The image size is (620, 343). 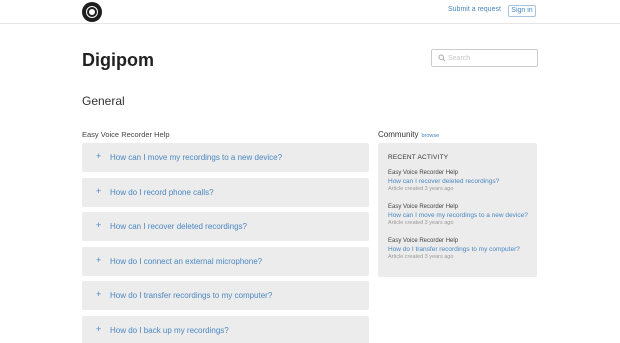 I want to click on community-heading: Community browse, so click(x=408, y=134).